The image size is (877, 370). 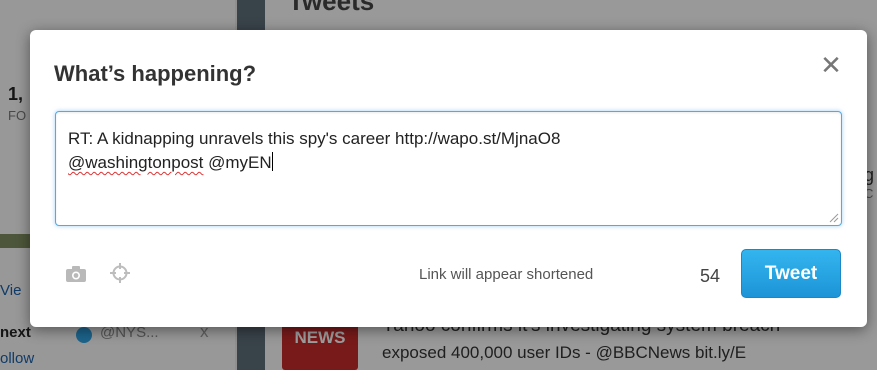 What do you see at coordinates (791, 273) in the screenshot?
I see `tweet-button: Tweet` at bounding box center [791, 273].